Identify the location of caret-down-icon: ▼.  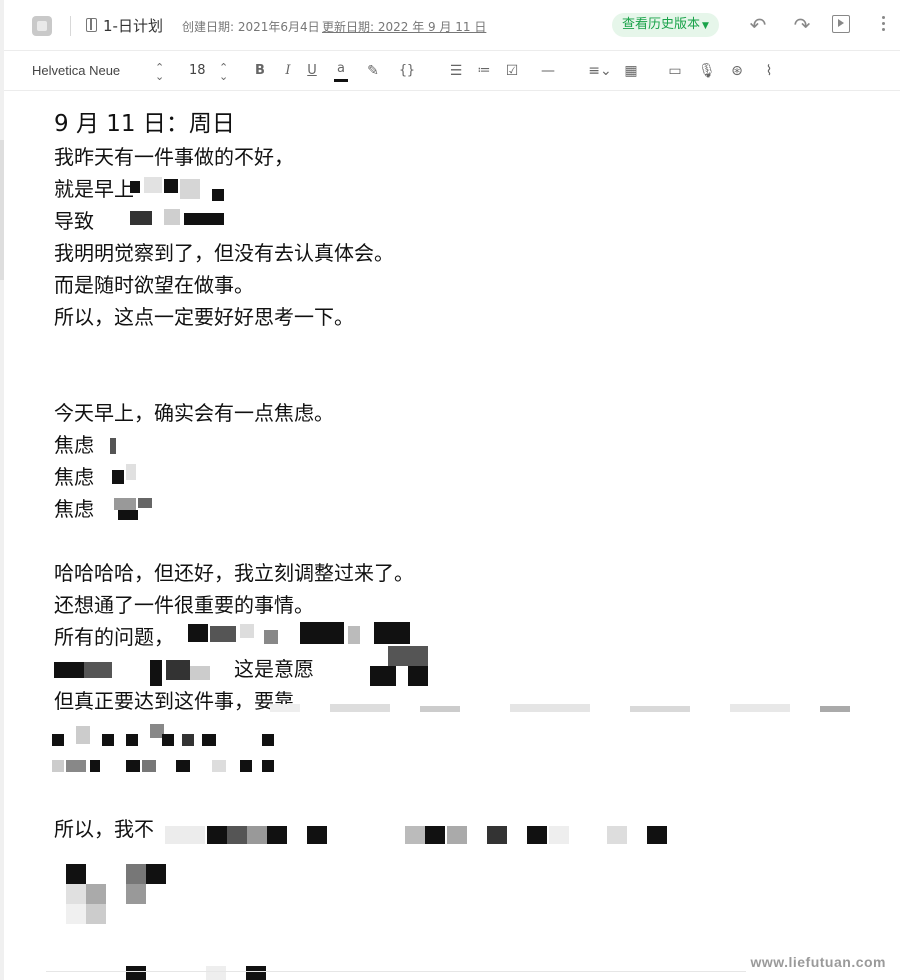
(705, 26).